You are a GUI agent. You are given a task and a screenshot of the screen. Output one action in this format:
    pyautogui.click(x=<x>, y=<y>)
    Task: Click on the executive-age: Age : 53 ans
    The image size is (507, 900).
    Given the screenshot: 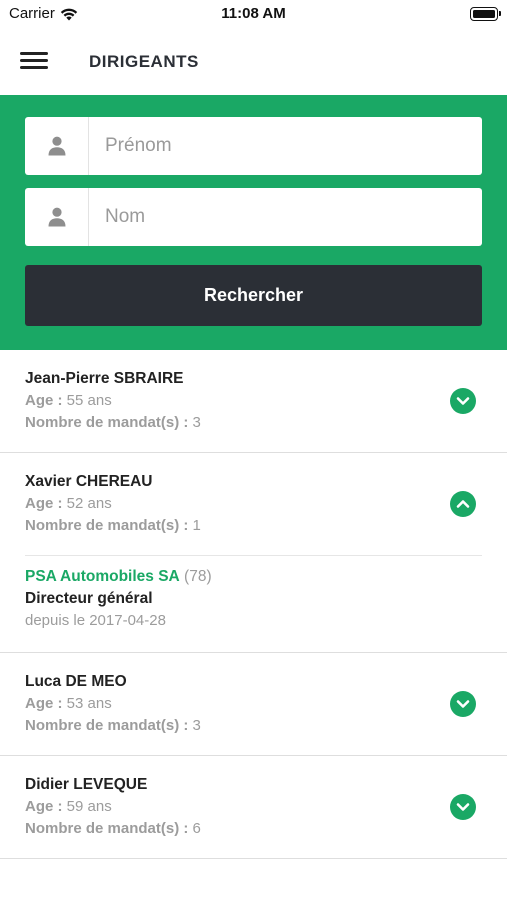 What is the action you would take?
    pyautogui.click(x=253, y=704)
    